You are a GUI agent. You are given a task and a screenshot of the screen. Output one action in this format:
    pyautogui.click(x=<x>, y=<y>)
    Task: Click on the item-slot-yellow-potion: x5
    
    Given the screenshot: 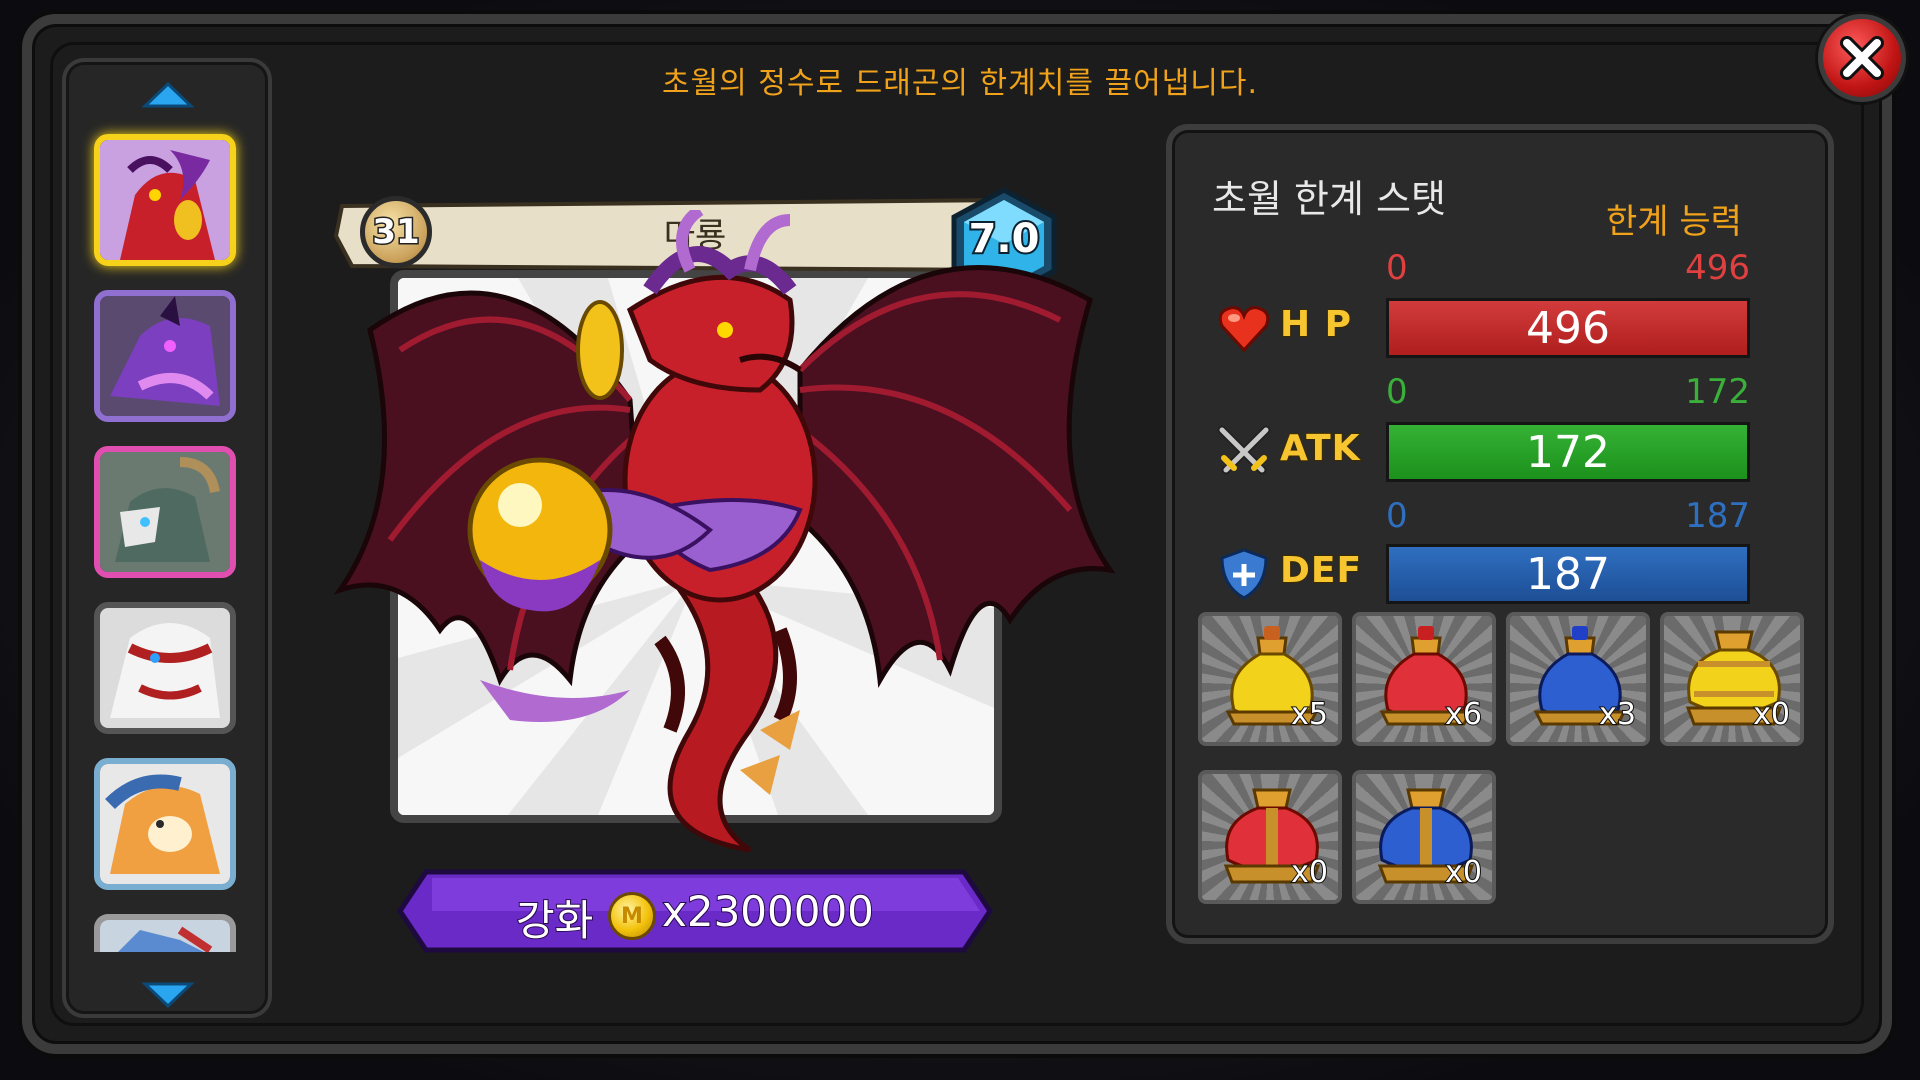 What is the action you would take?
    pyautogui.click(x=1270, y=679)
    